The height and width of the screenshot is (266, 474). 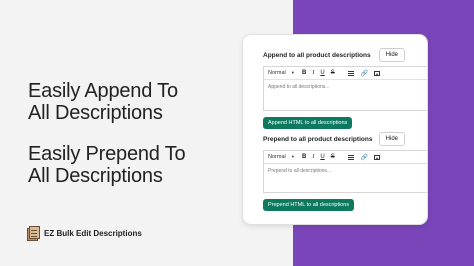 I want to click on prepend-toolbar: Normal ▾ B I U S 🔗, so click(x=345, y=157).